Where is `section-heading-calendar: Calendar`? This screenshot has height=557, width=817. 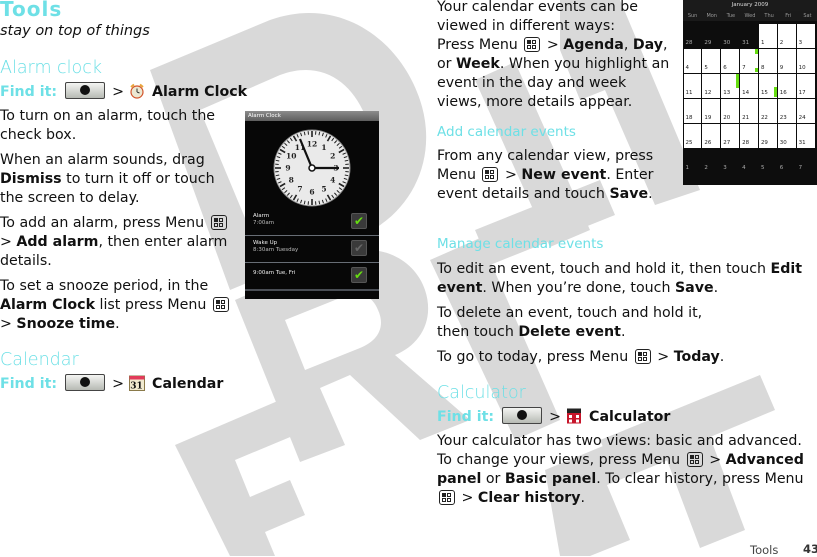 section-heading-calendar: Calendar is located at coordinates (39, 360).